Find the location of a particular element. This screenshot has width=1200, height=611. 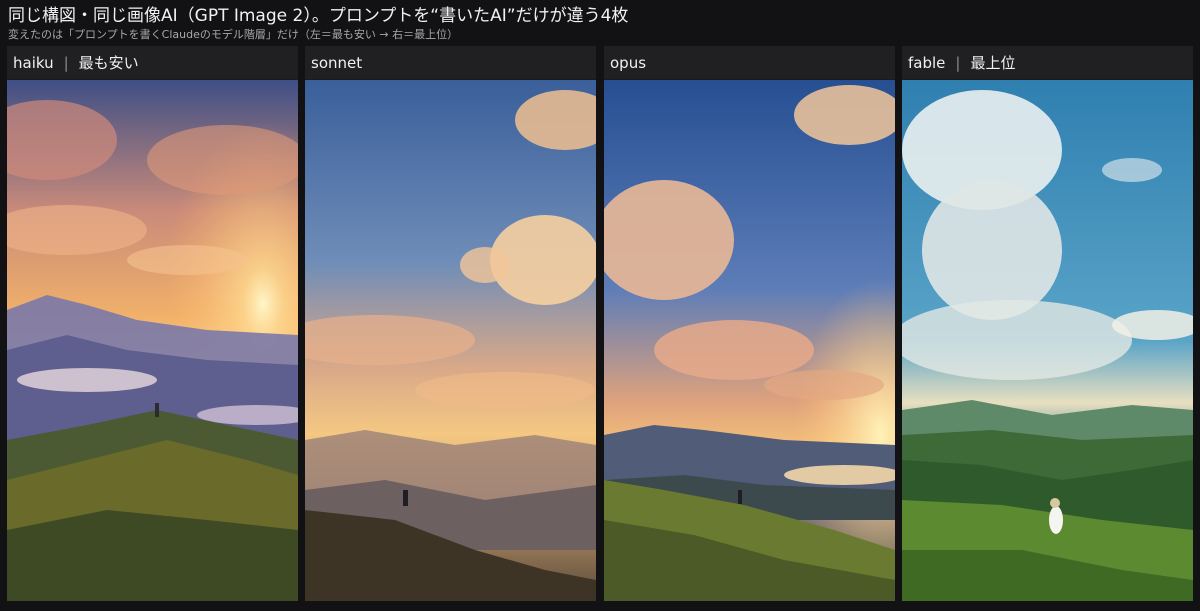

panel-header-opus: opus is located at coordinates (749, 62).